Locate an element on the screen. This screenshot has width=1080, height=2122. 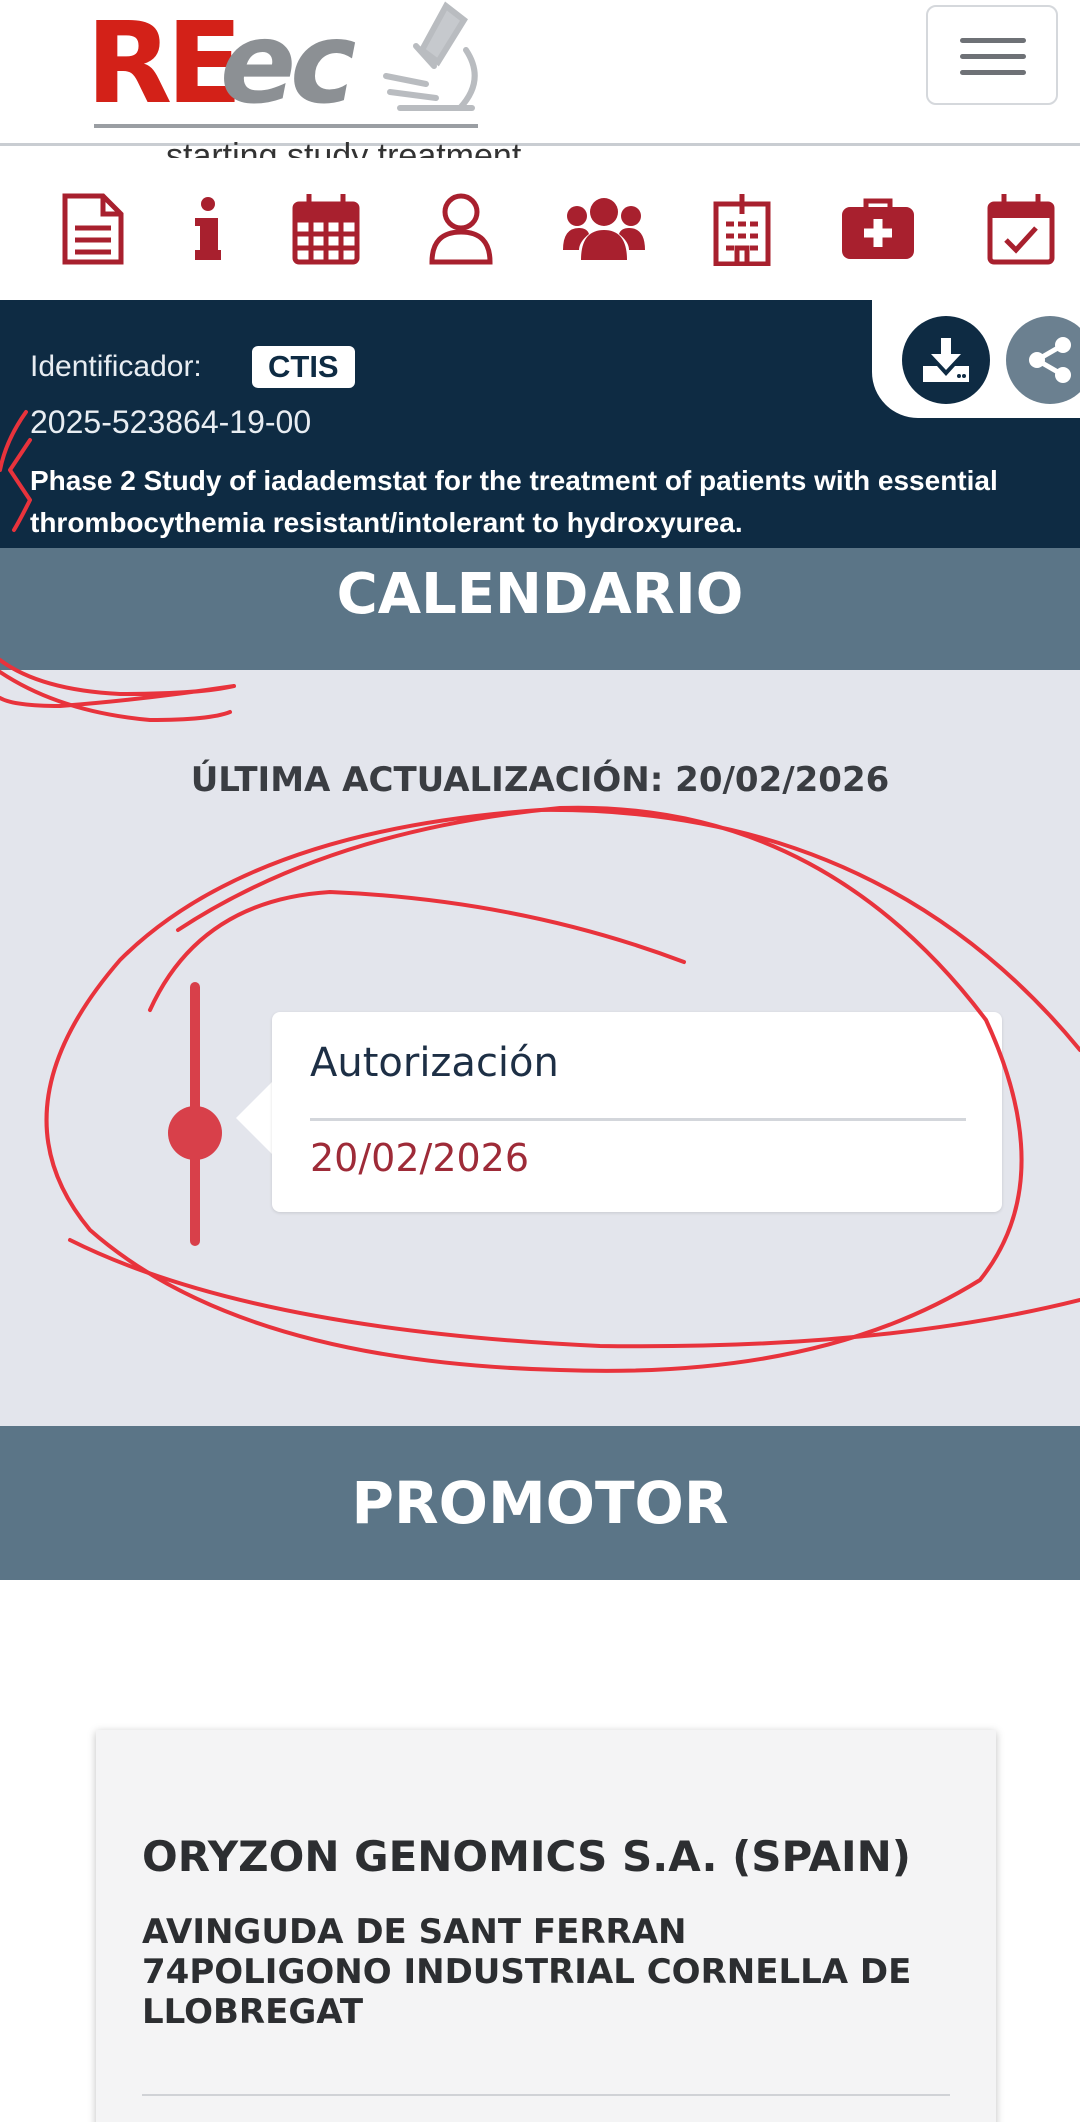
calendar-section-header: CALENDARIO is located at coordinates (540, 614).